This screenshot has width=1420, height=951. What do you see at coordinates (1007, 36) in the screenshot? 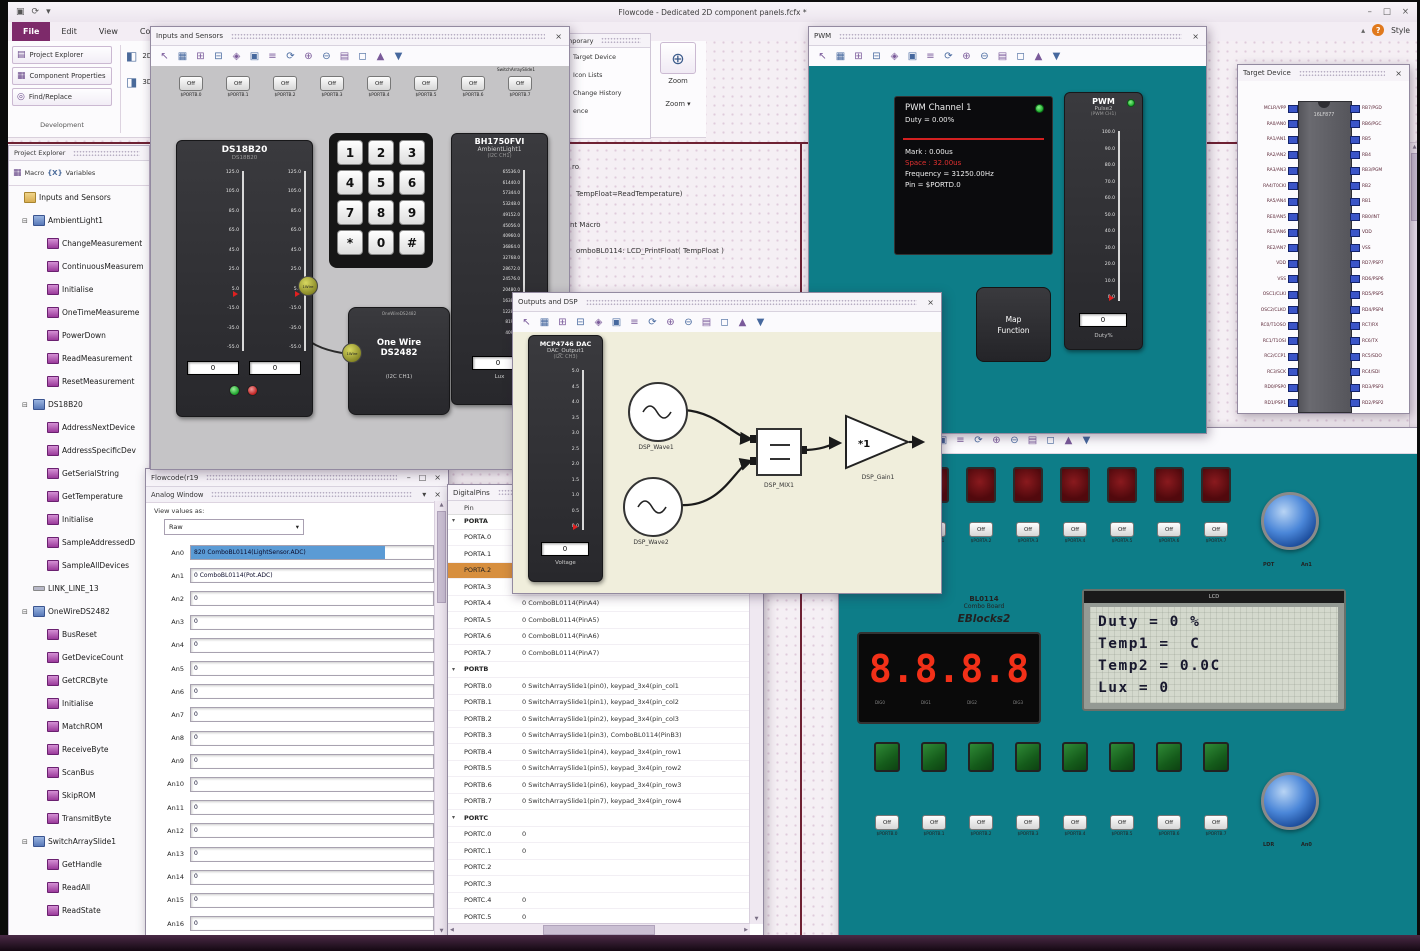
I see `pwm-title-bar: PWM ×` at bounding box center [1007, 36].